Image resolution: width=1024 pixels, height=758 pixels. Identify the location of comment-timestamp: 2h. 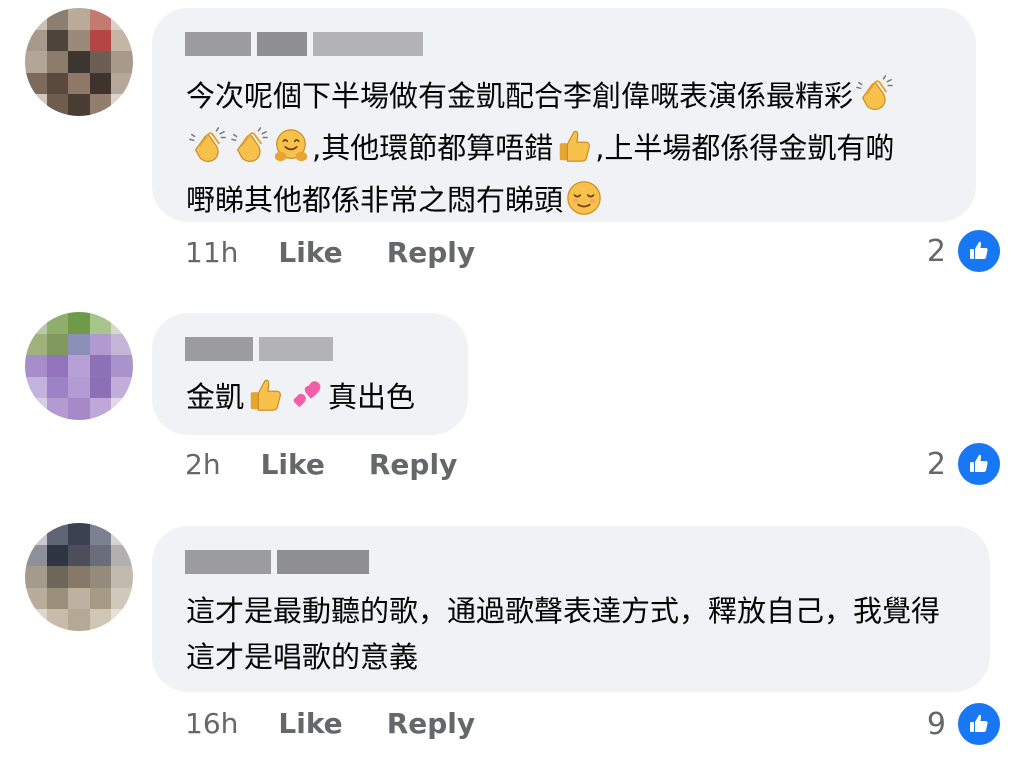
(203, 464).